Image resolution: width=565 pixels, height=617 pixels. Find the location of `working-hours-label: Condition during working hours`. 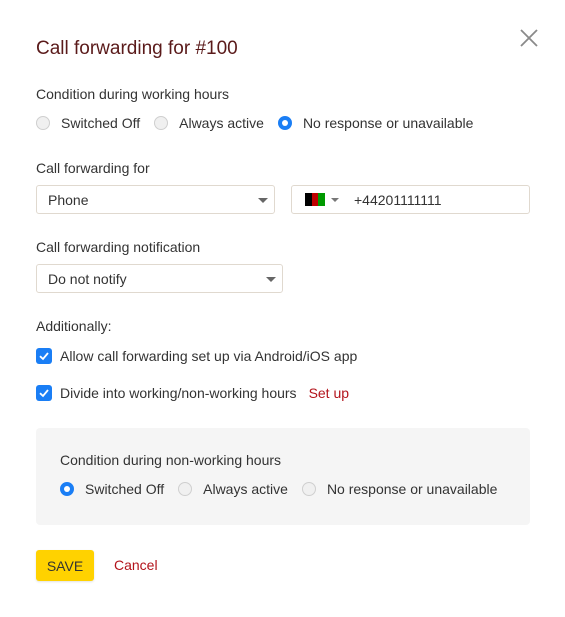

working-hours-label: Condition during working hours is located at coordinates (132, 94).